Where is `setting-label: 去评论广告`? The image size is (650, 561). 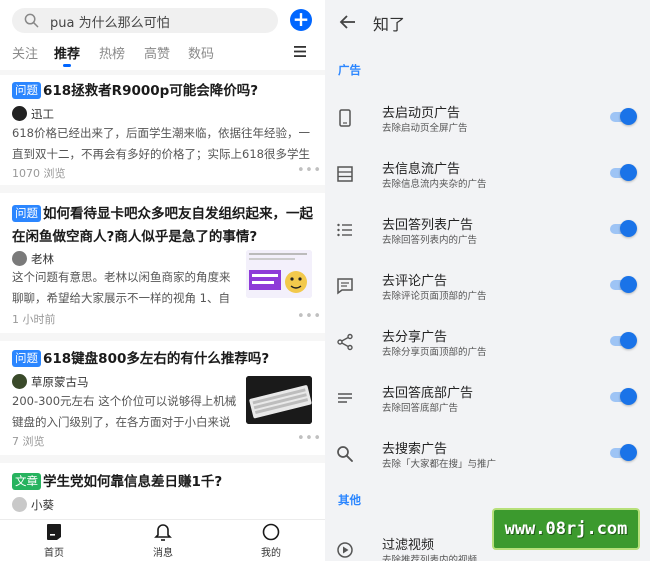 setting-label: 去评论广告 is located at coordinates (415, 281).